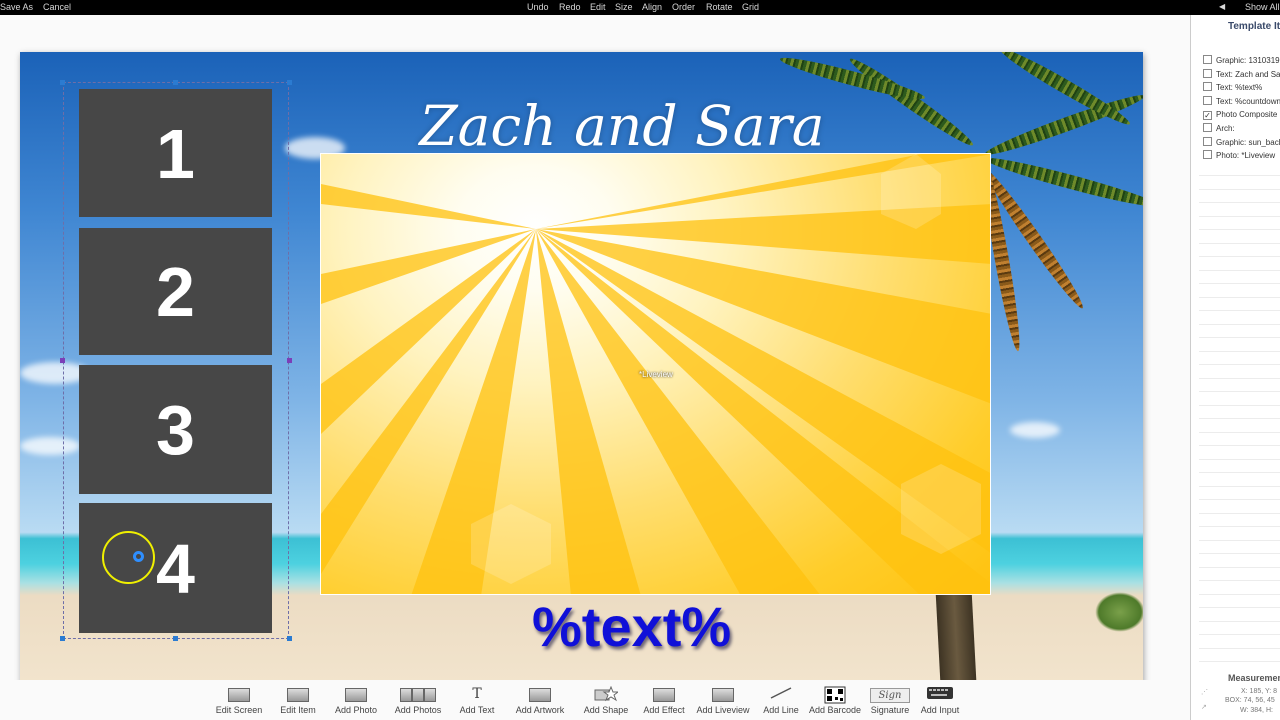 The image size is (1280, 720). I want to click on edit-screen-icon, so click(239, 694).